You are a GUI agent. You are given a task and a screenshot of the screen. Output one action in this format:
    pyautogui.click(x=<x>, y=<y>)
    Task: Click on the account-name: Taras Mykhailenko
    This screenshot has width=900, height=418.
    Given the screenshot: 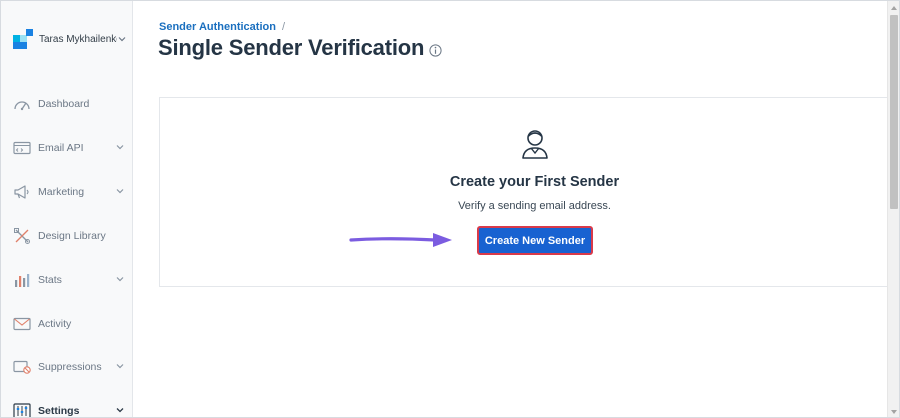 What is the action you would take?
    pyautogui.click(x=78, y=39)
    